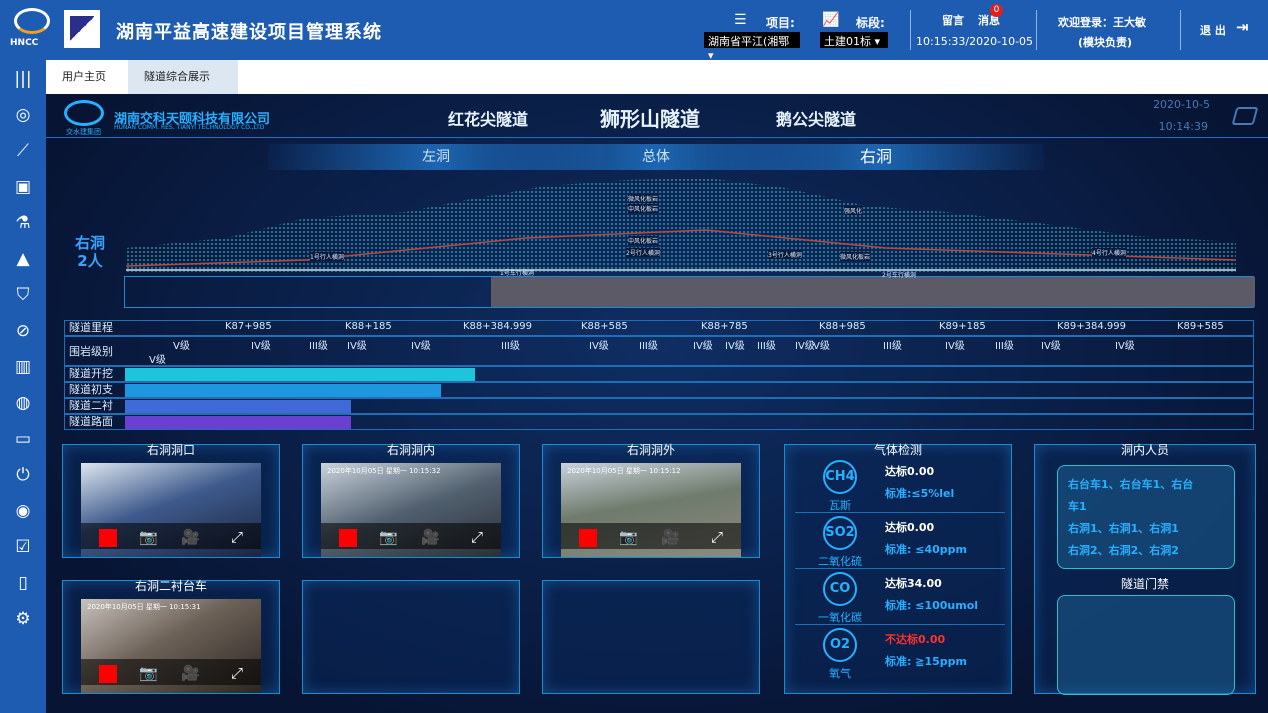  What do you see at coordinates (840, 617) in the screenshot?
I see `gas-name: 一氧化碳` at bounding box center [840, 617].